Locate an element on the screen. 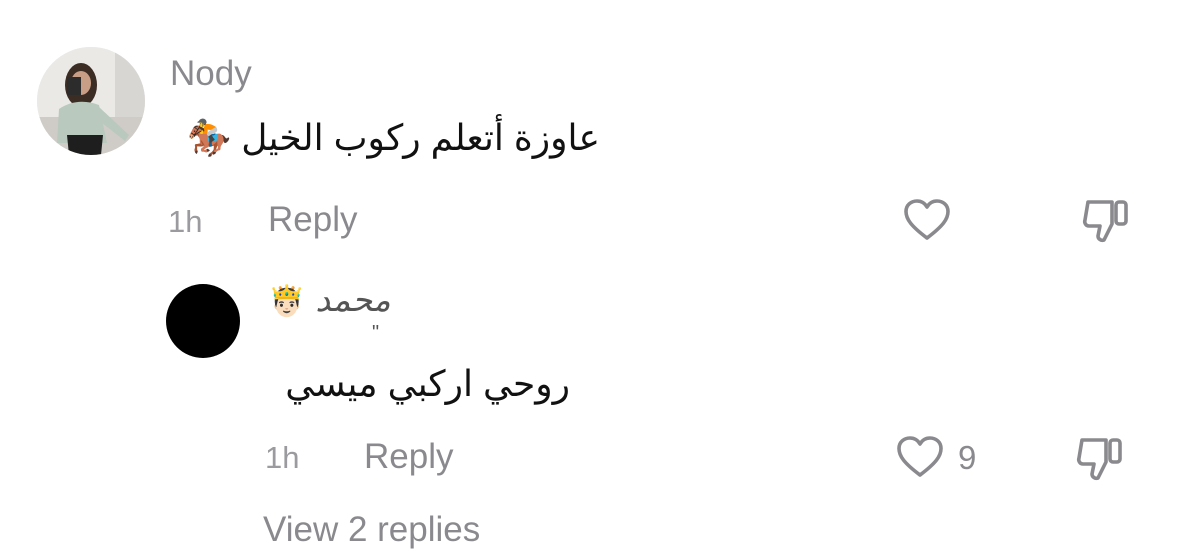  username-mark: " is located at coordinates (376, 333).